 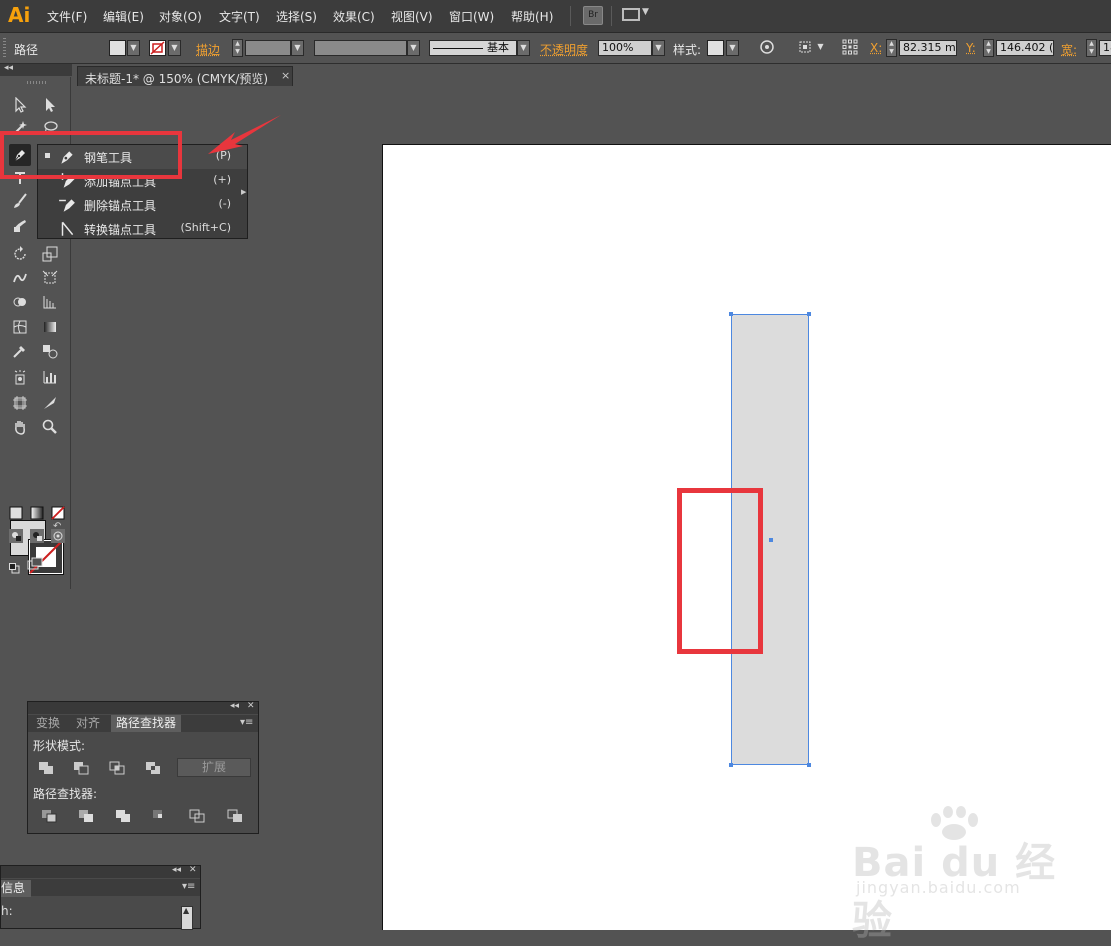 I want to click on perspective-grid-tool-icon, so click(x=50, y=302).